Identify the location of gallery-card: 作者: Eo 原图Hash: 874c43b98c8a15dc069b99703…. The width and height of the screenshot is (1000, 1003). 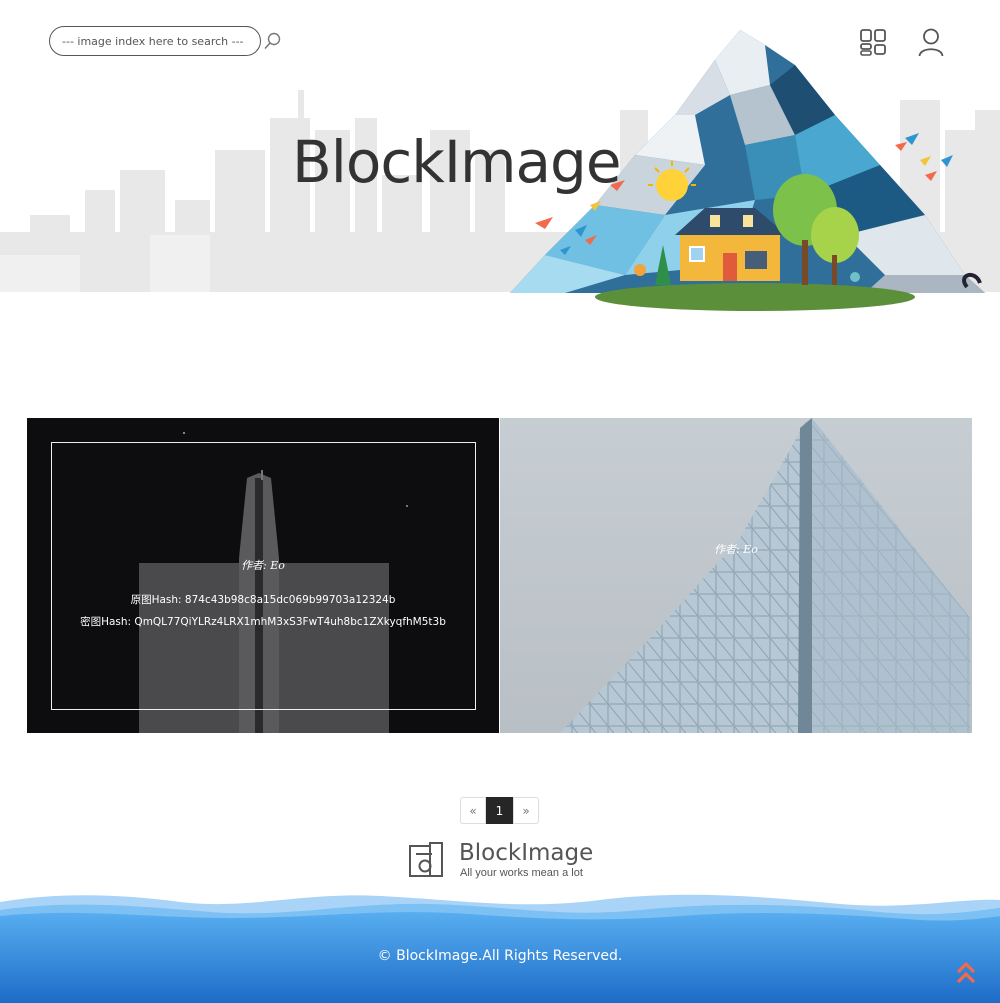
(263, 575).